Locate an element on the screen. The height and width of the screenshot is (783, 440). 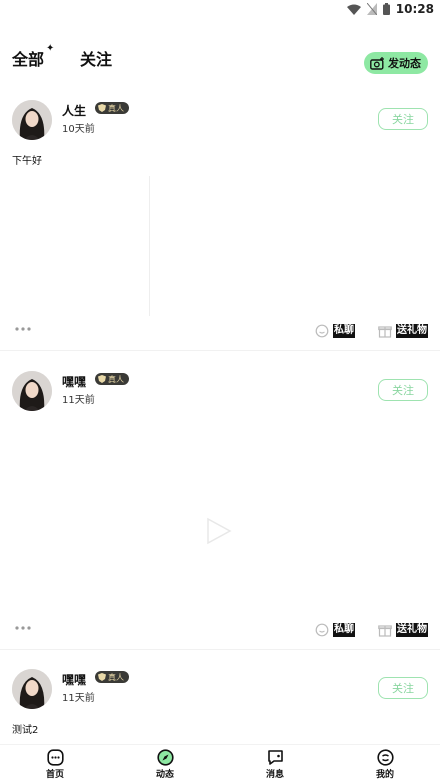
post-time: 10天前 is located at coordinates (78, 129).